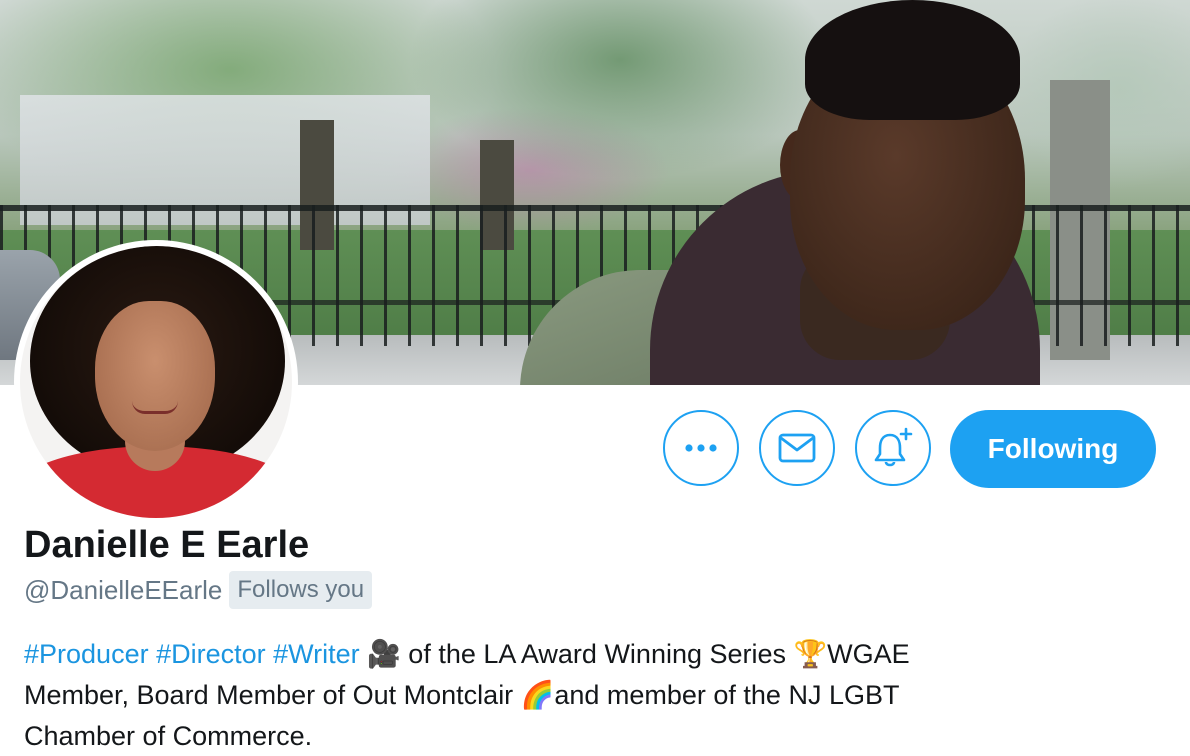  Describe the element at coordinates (168, 736) in the screenshot. I see `bio-line-3: Chamber of Commerce.` at that location.